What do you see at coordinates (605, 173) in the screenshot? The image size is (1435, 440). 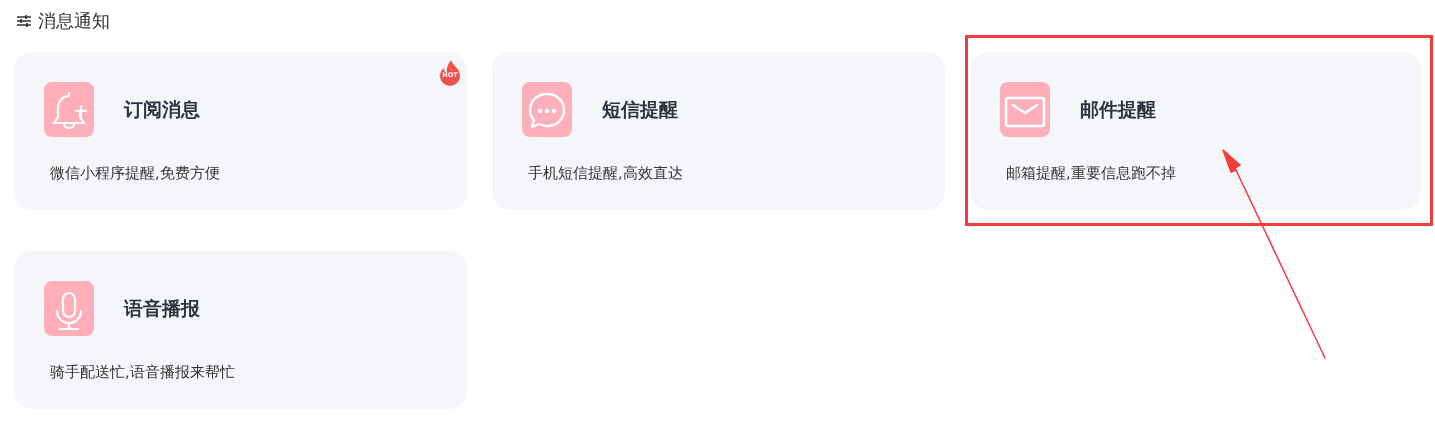 I see `card-description: 手机短信提醒,高效直达` at bounding box center [605, 173].